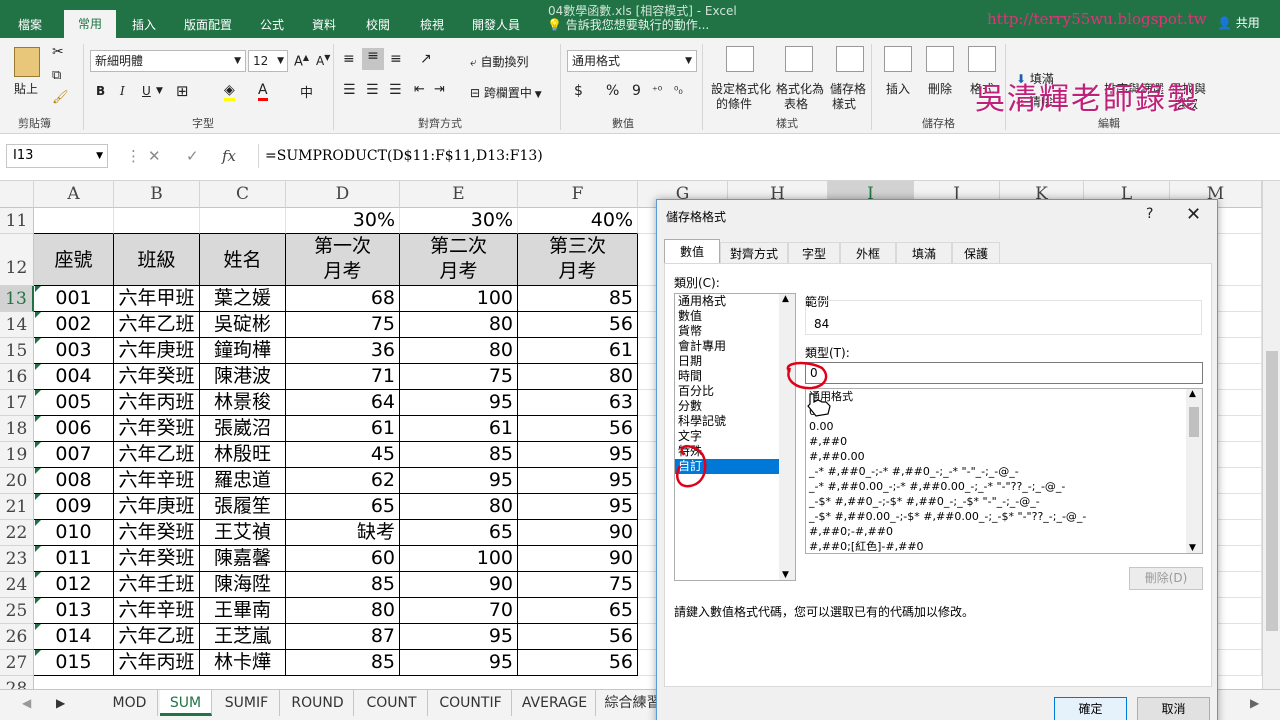  What do you see at coordinates (735, 391) in the screenshot?
I see `category-item: 百分比` at bounding box center [735, 391].